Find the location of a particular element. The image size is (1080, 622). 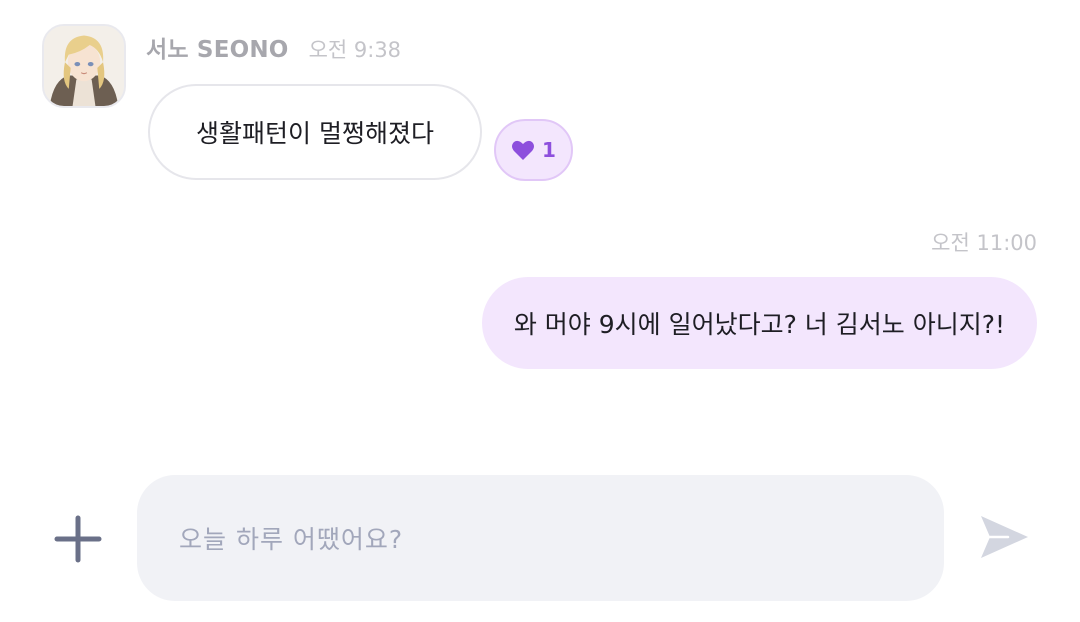

reaction-badge: 1 is located at coordinates (533, 150).